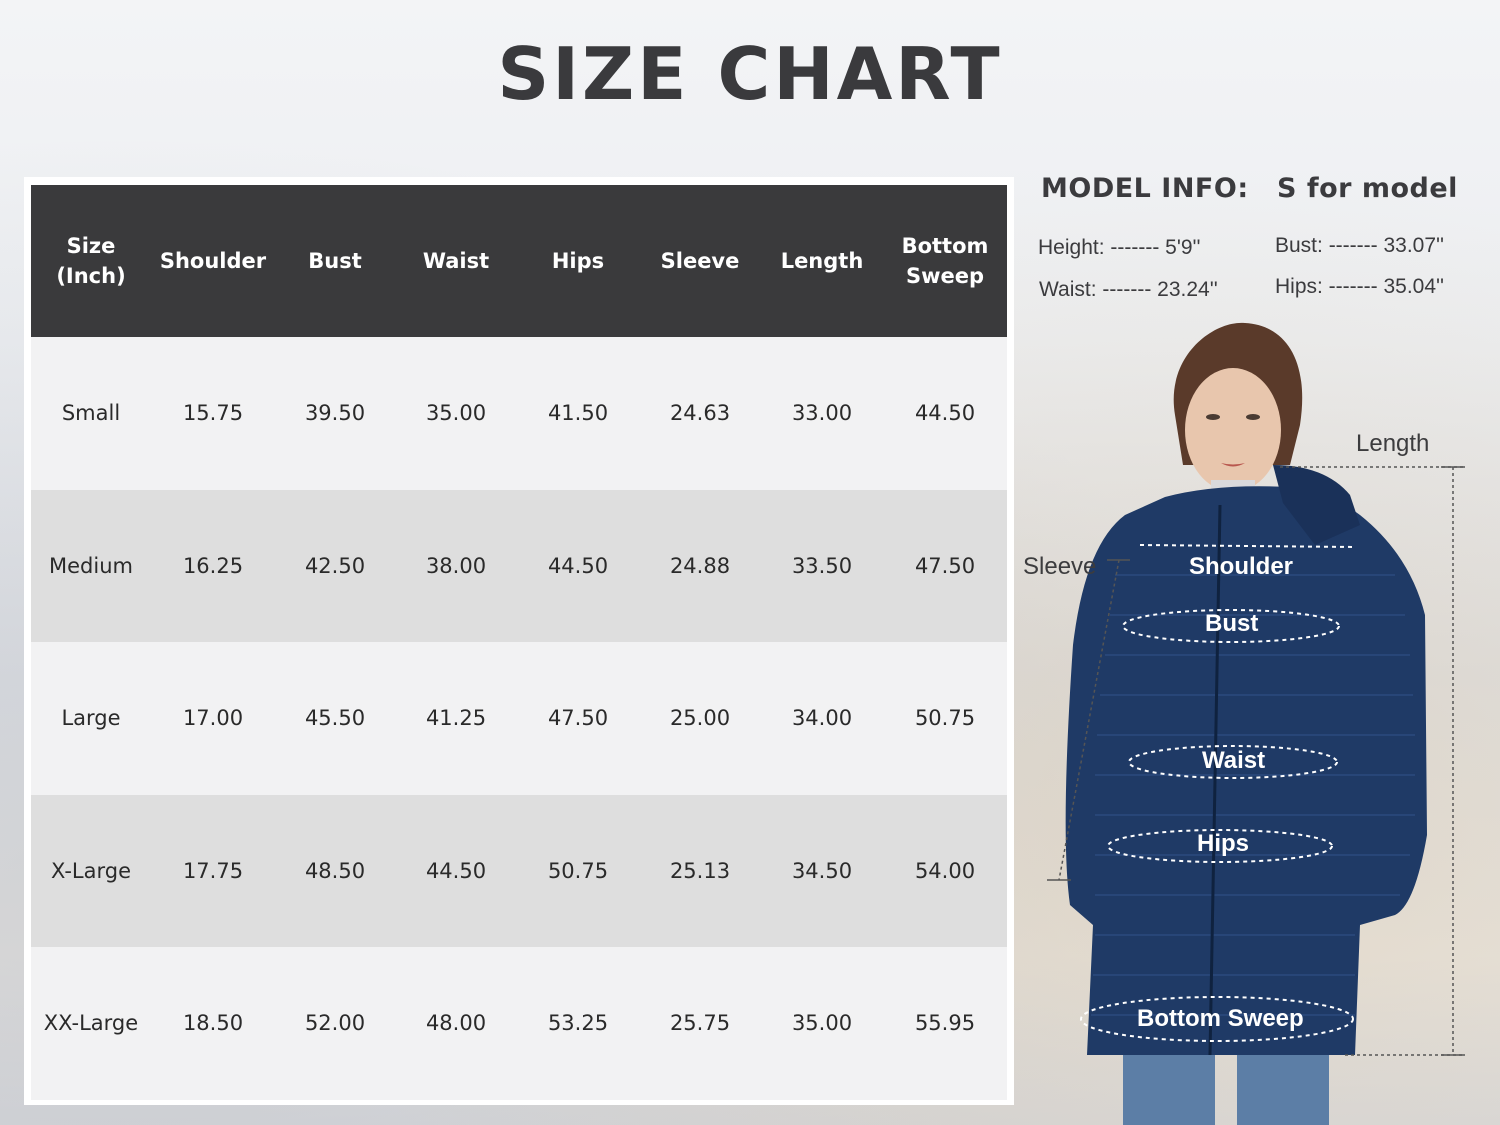  I want to click on shoulder-cell: 16.25, so click(213, 565).